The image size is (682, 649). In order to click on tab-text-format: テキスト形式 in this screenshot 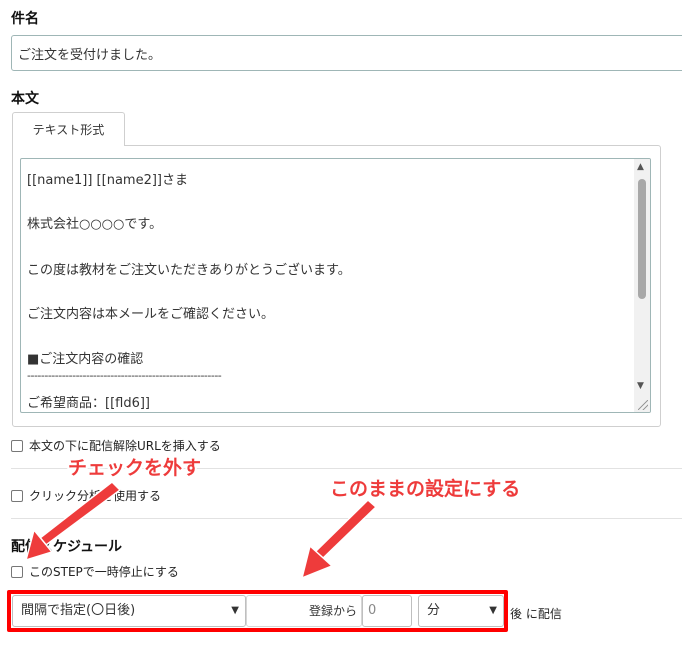, I will do `click(68, 129)`.